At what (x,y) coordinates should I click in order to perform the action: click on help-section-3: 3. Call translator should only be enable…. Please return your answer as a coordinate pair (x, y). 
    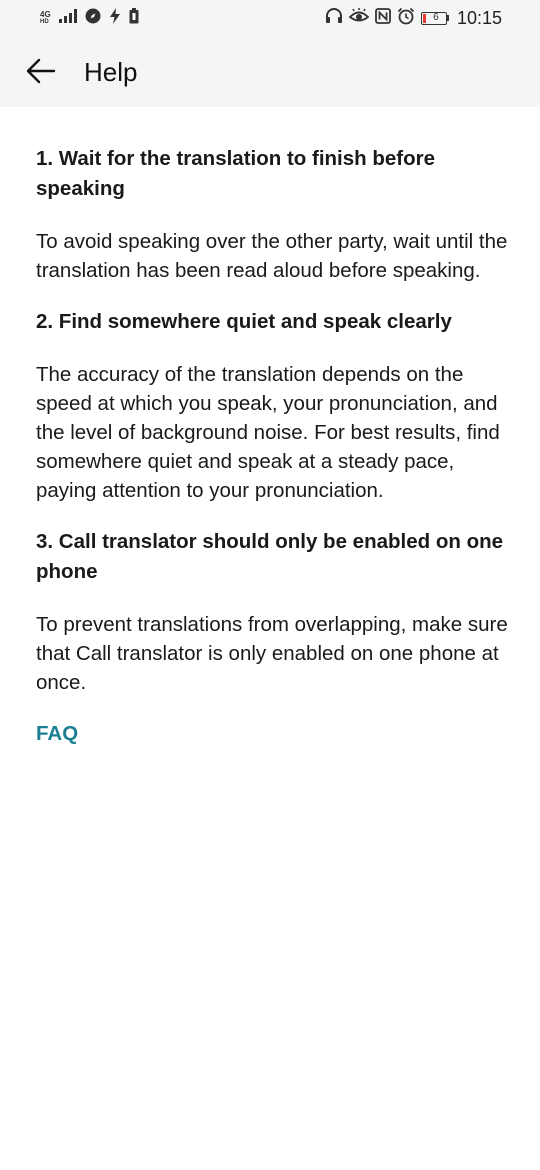
    Looking at the image, I should click on (273, 612).